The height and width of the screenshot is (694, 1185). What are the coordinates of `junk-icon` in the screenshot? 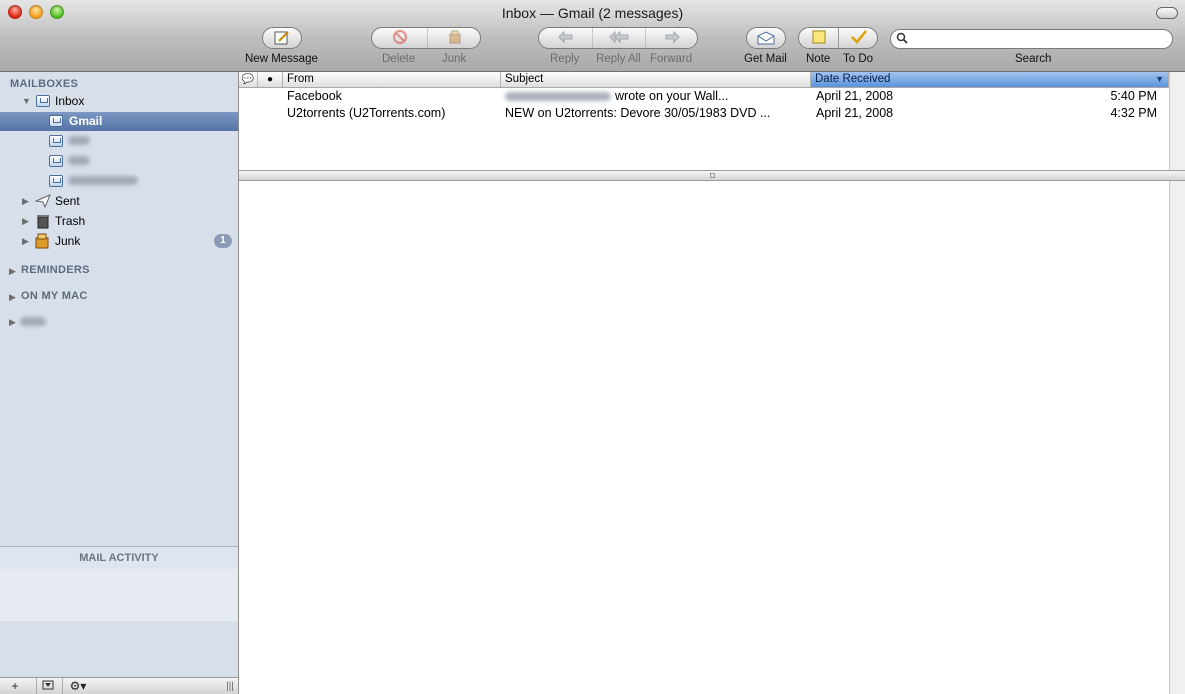 It's located at (455, 38).